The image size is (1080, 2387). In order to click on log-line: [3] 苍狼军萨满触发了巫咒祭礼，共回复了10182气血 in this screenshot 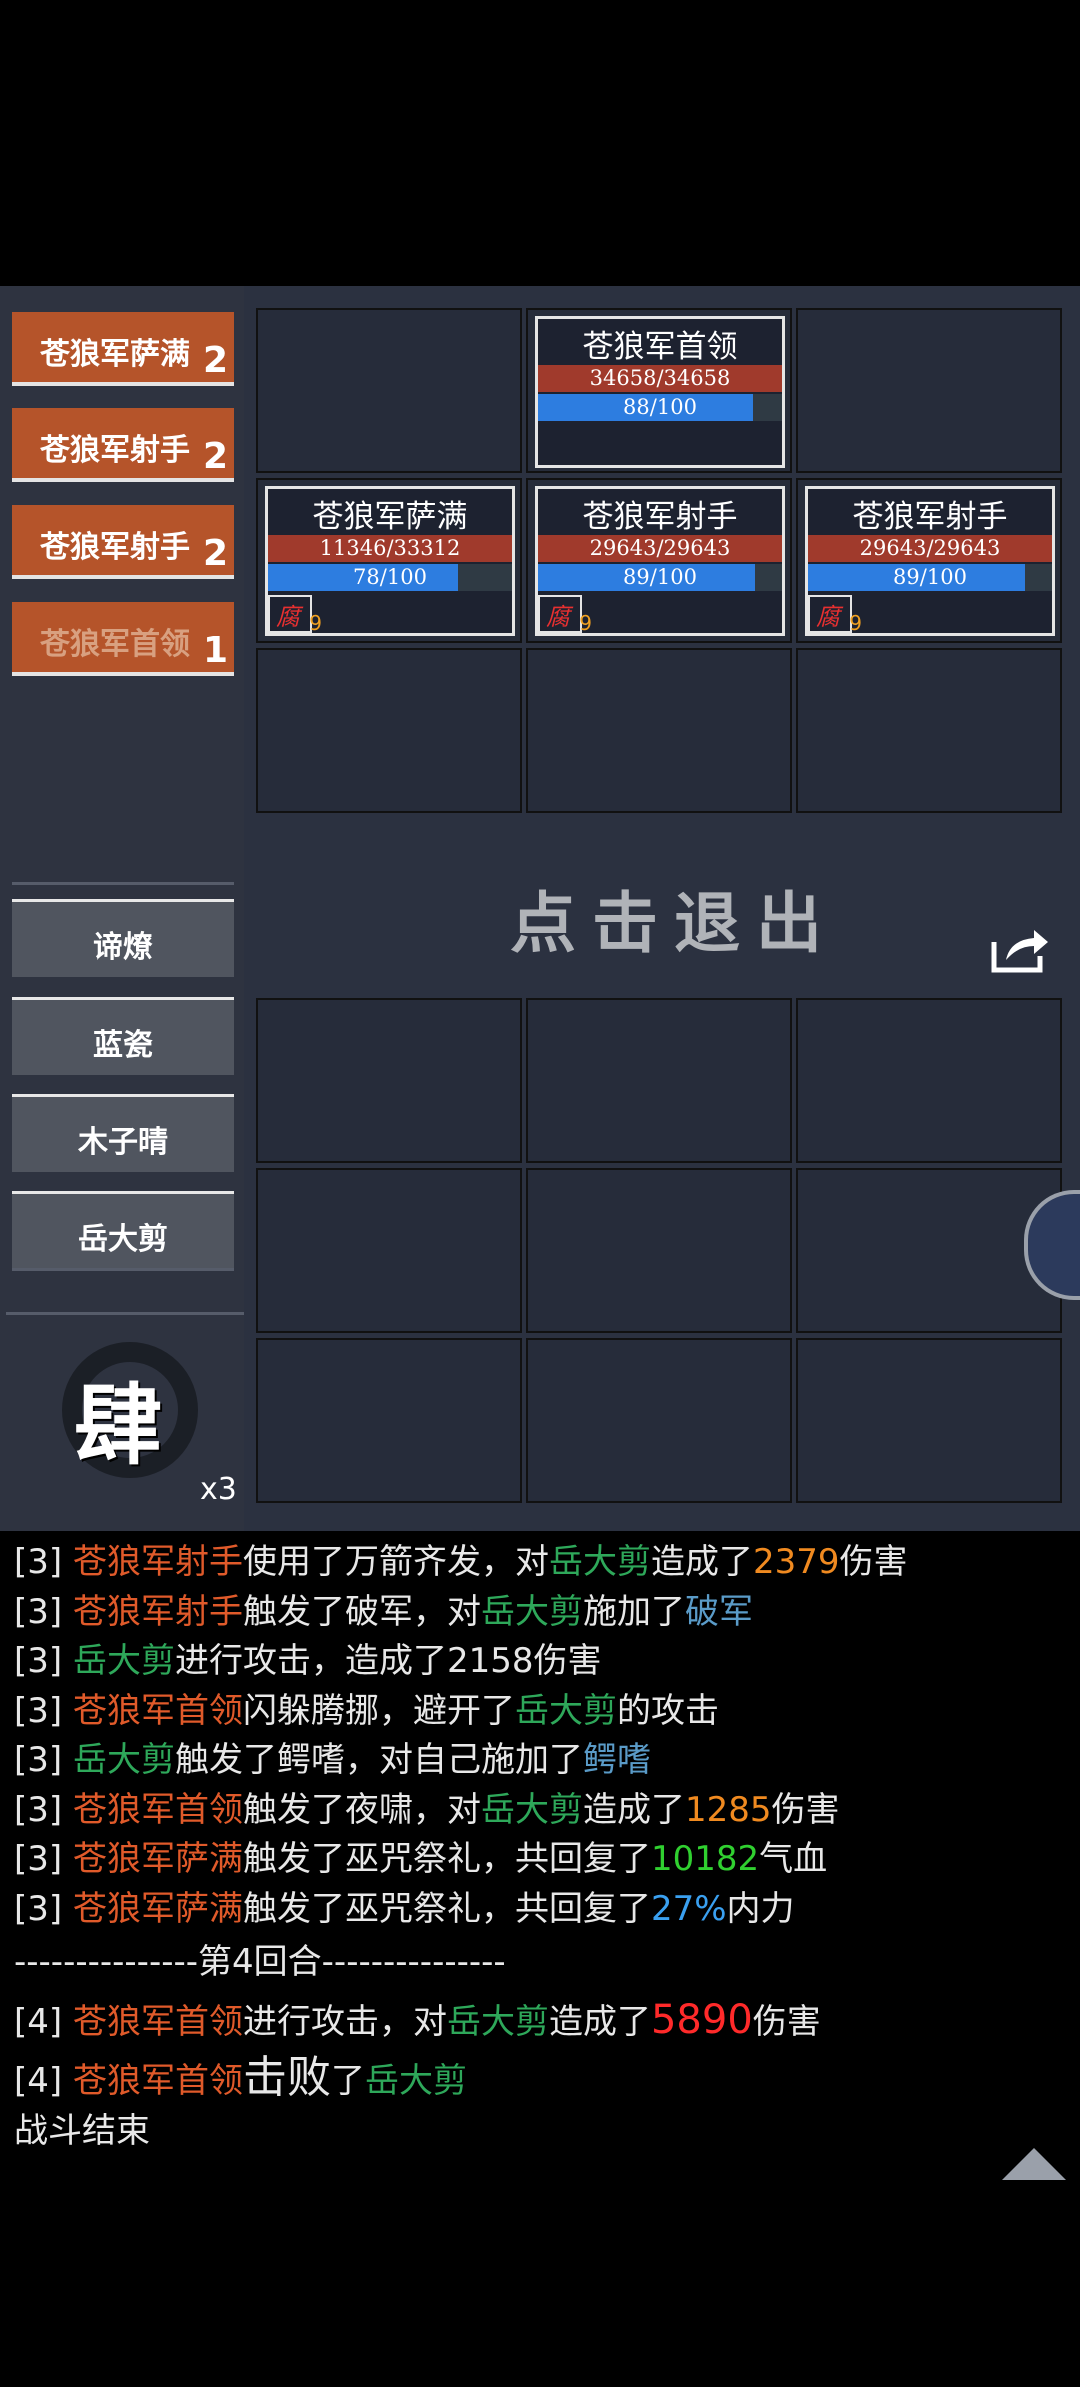, I will do `click(544, 1860)`.